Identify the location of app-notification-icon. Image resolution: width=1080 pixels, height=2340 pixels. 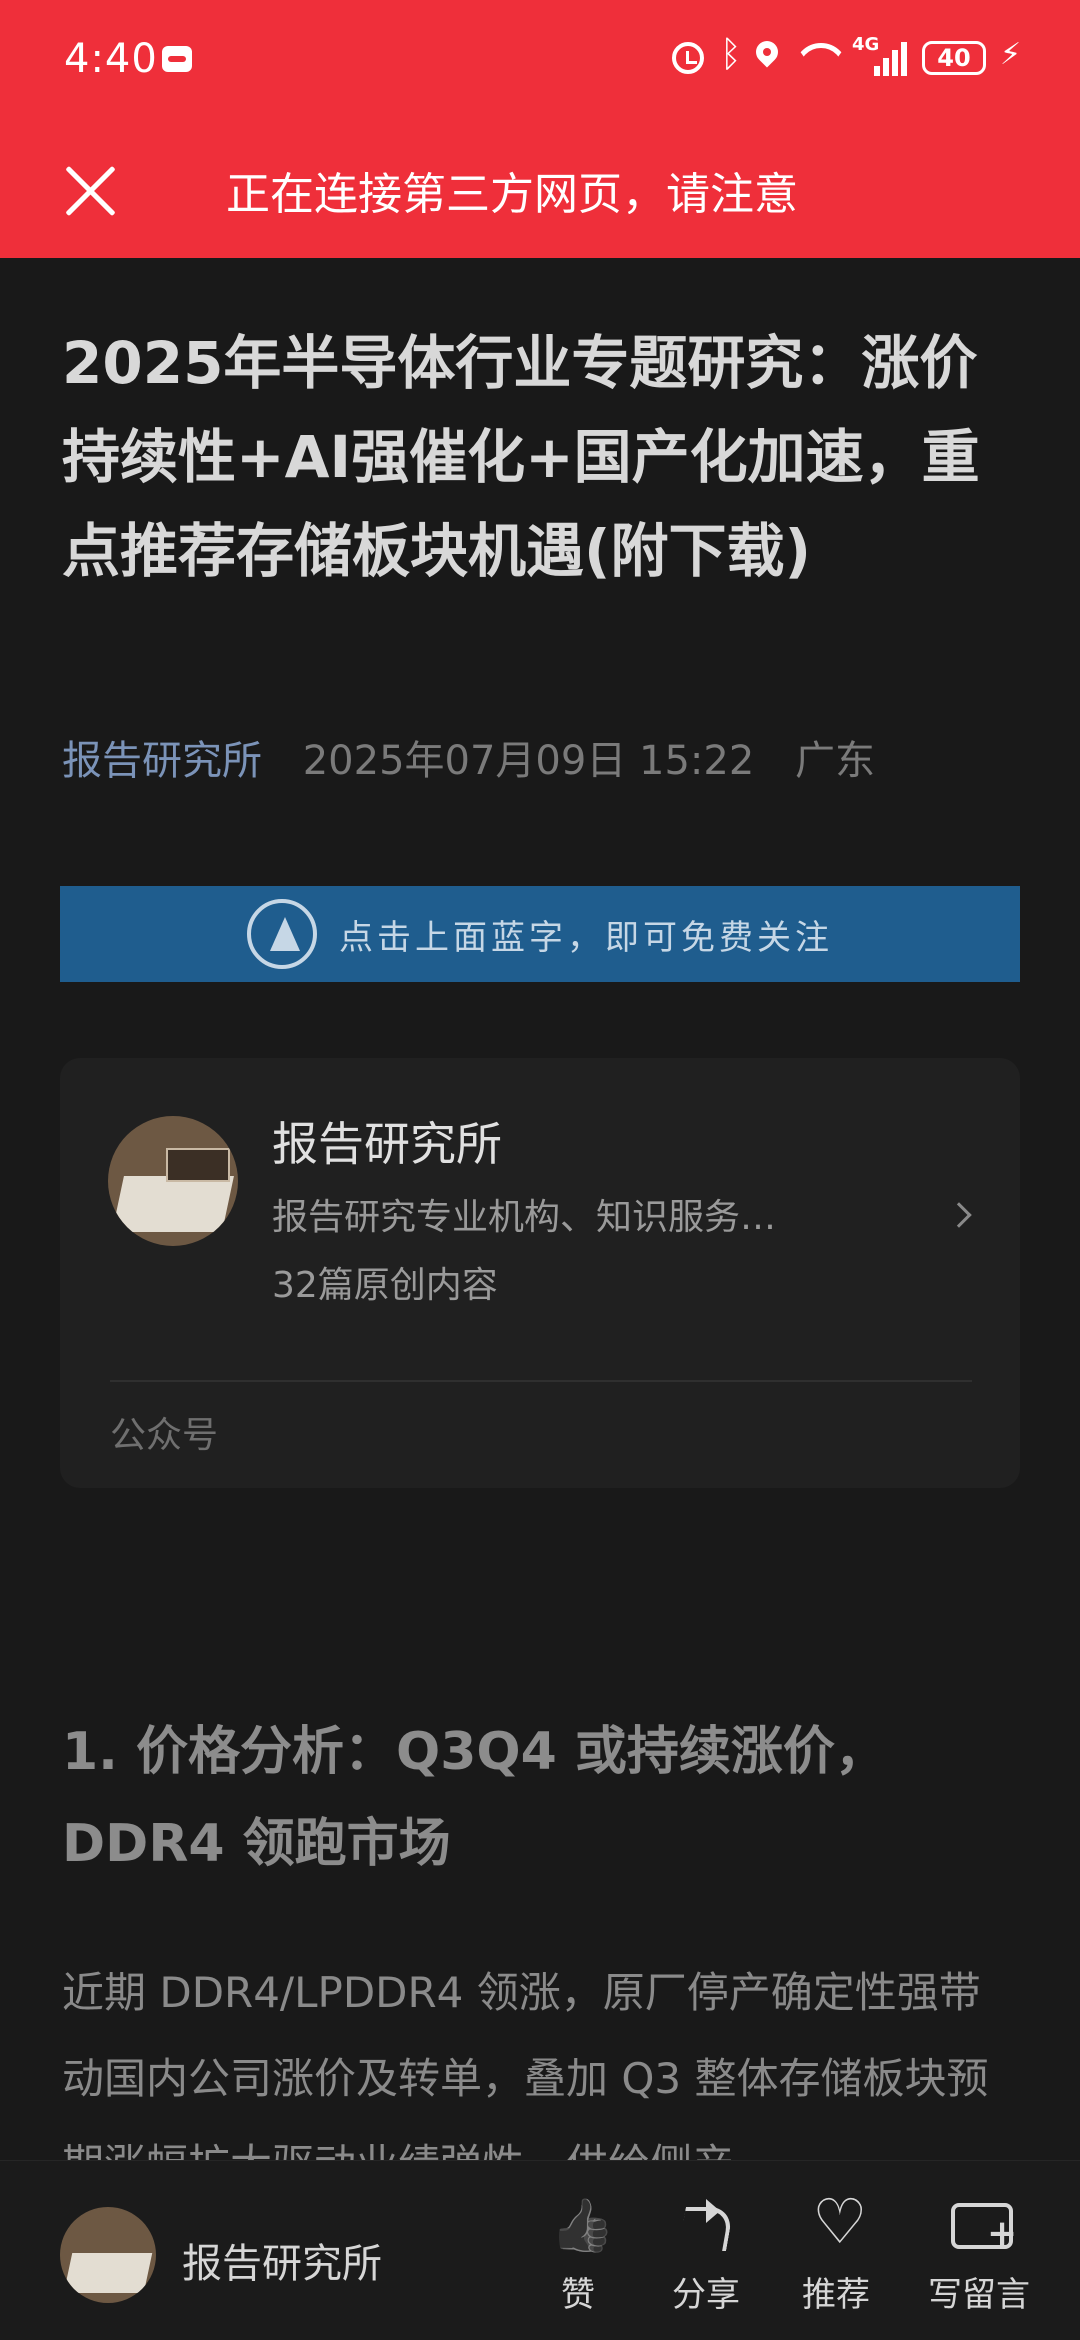
(177, 59).